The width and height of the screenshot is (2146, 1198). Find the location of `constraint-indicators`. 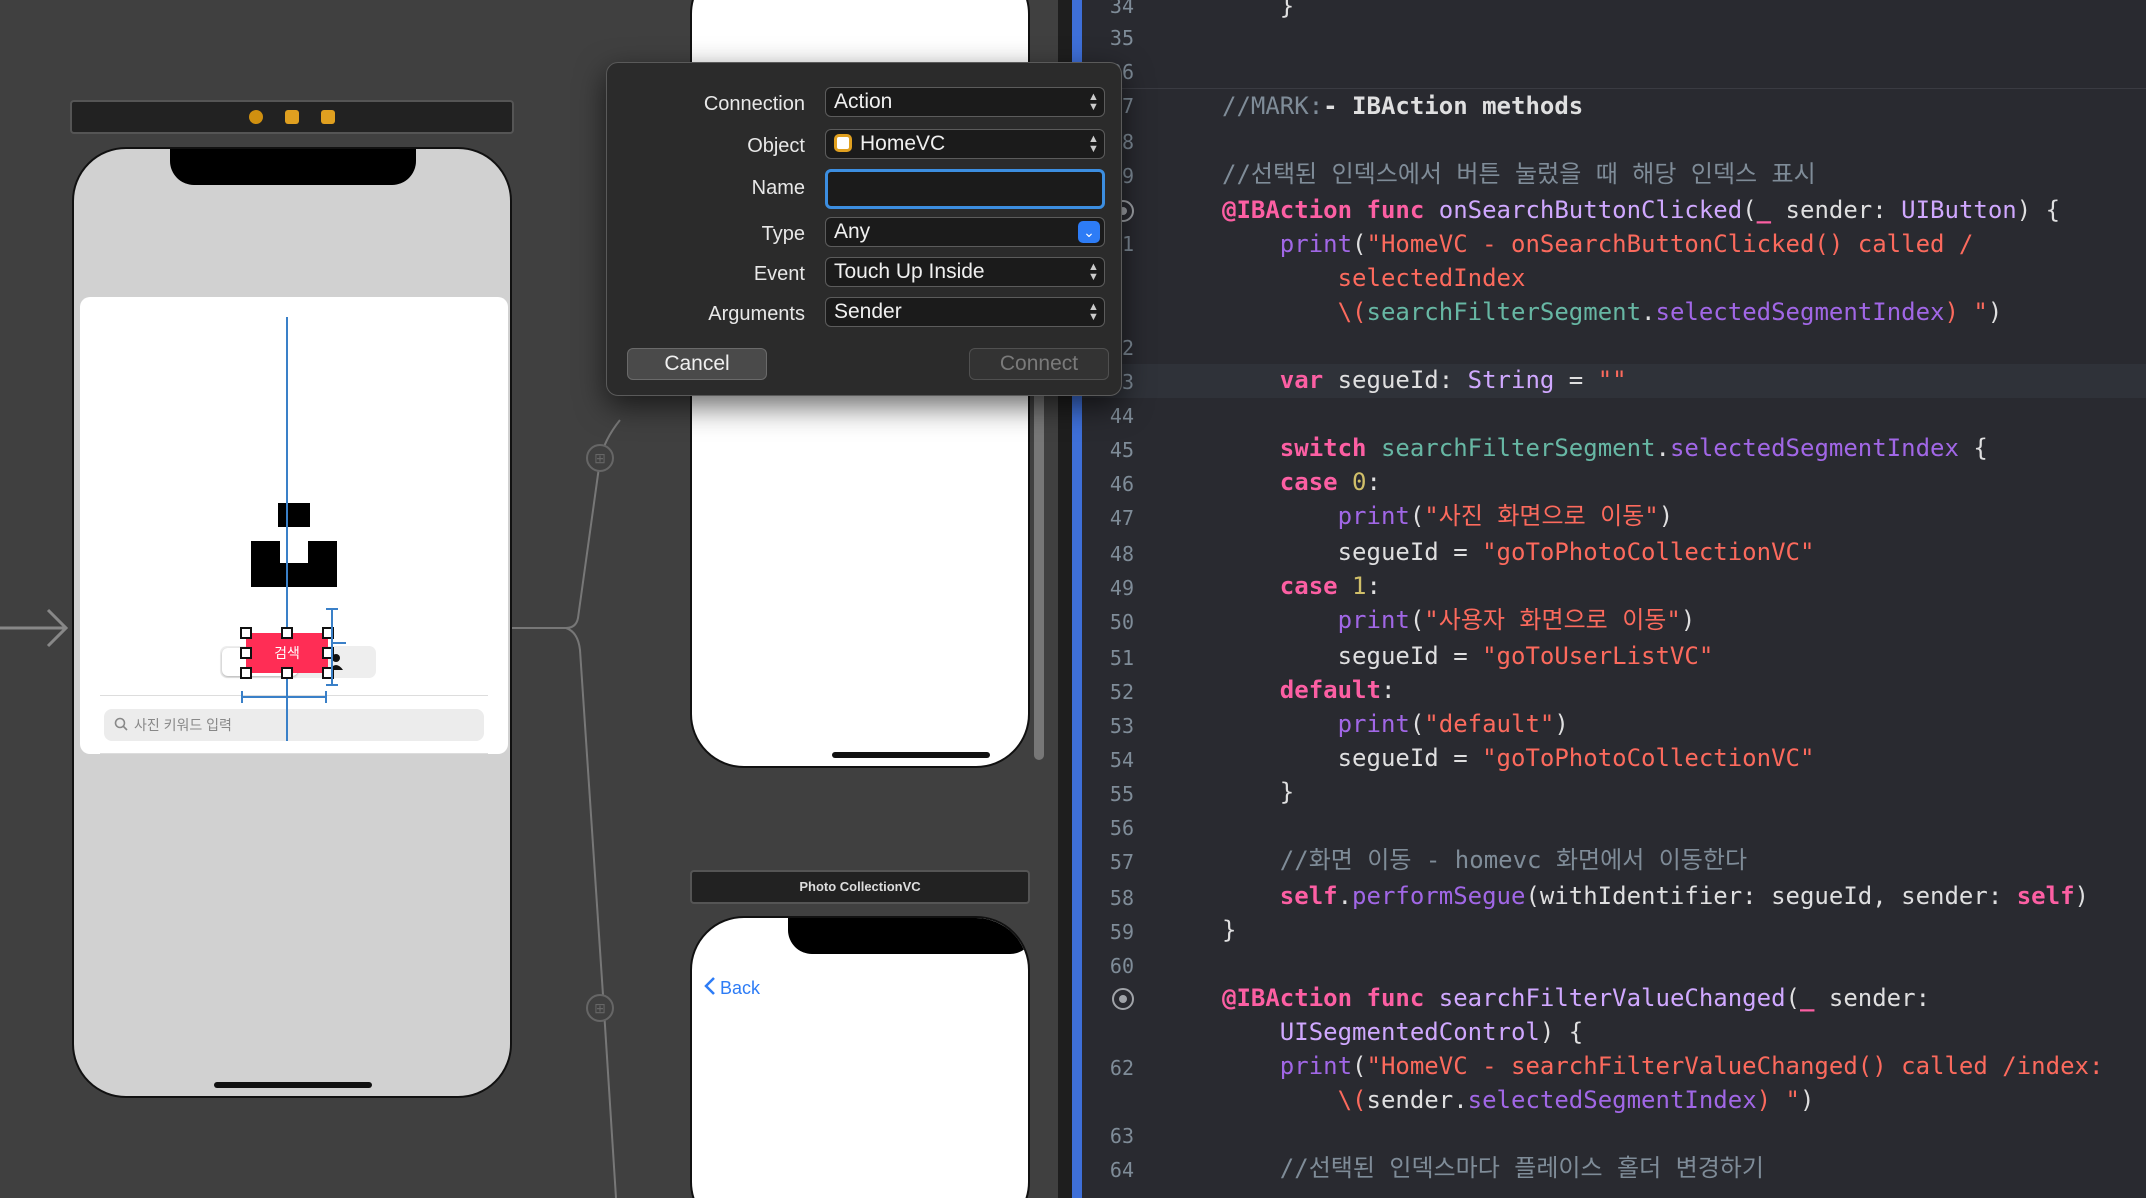

constraint-indicators is located at coordinates (293, 655).